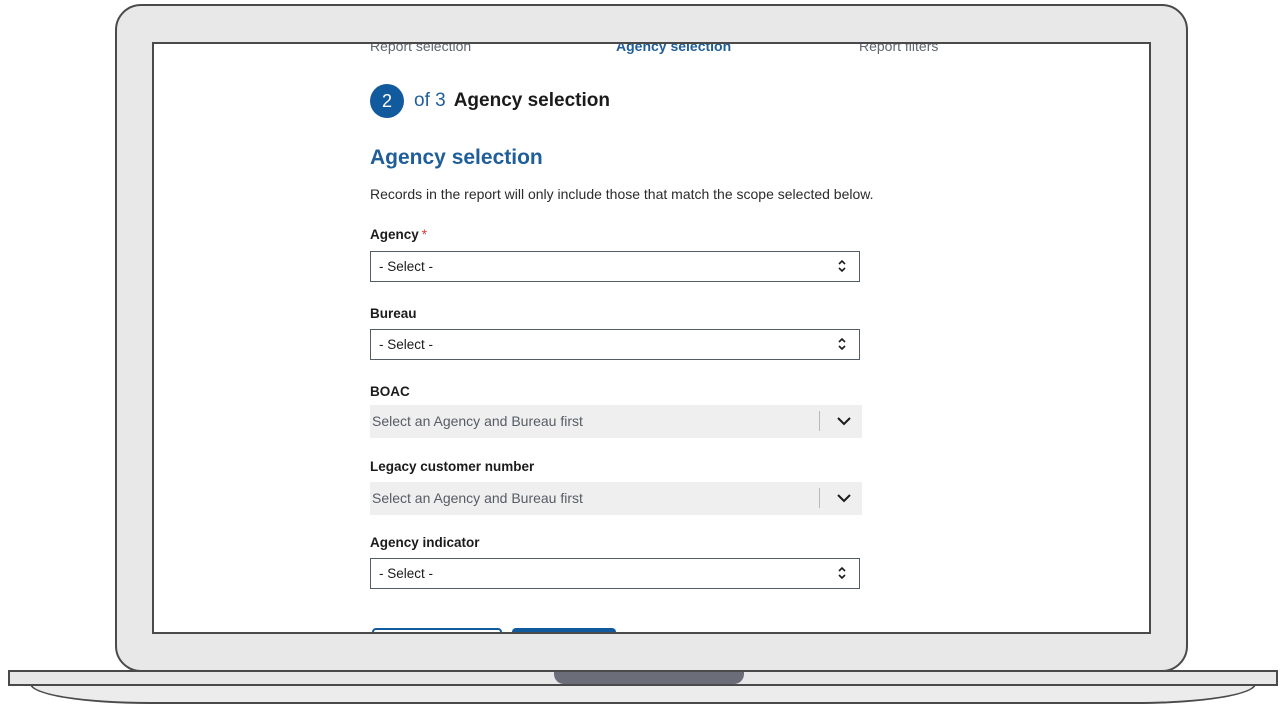 The height and width of the screenshot is (706, 1285). I want to click on laptop-notch, so click(649, 678).